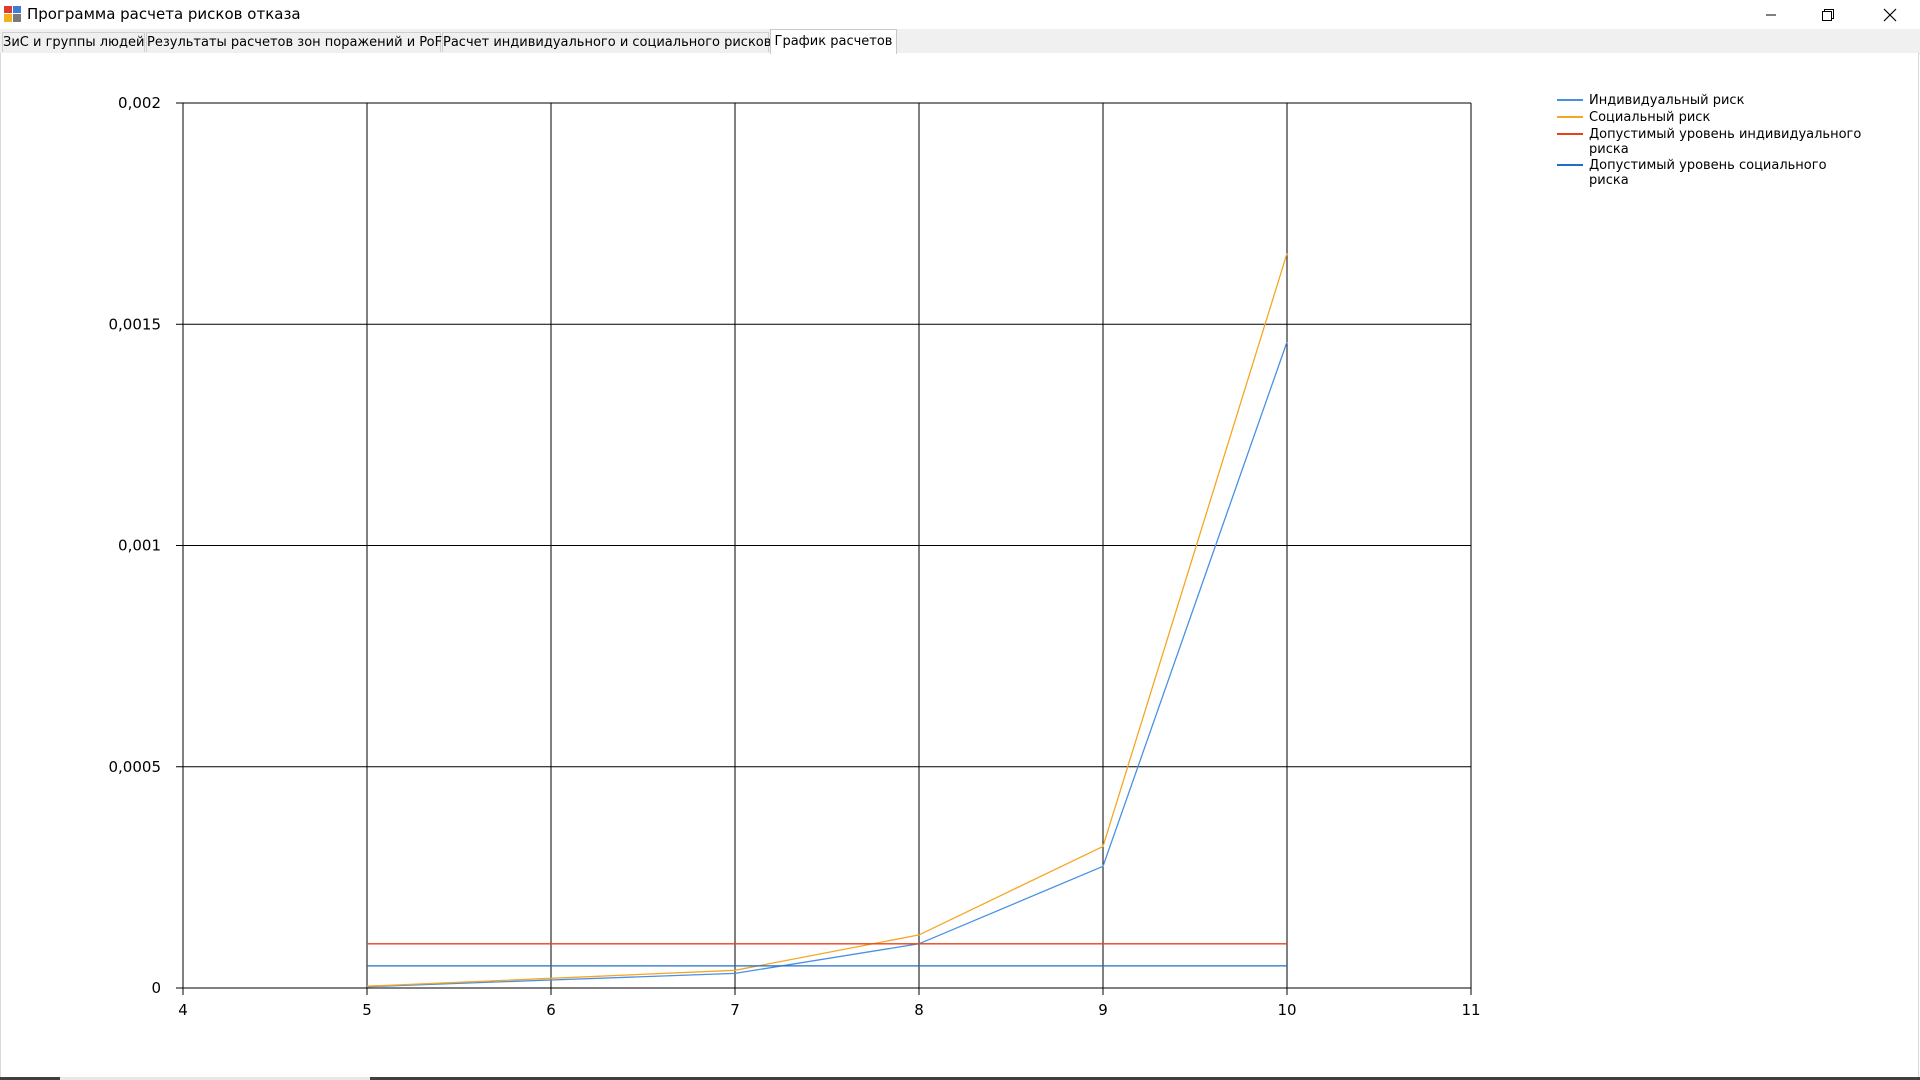  Describe the element at coordinates (1649, 117) in the screenshot. I see `legend-label-1: Социальный риск` at that location.